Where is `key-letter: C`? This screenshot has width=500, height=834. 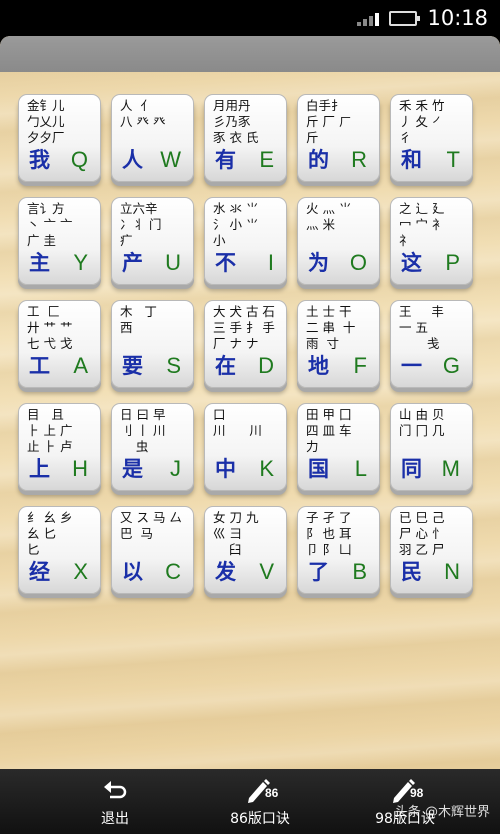 key-letter: C is located at coordinates (173, 571).